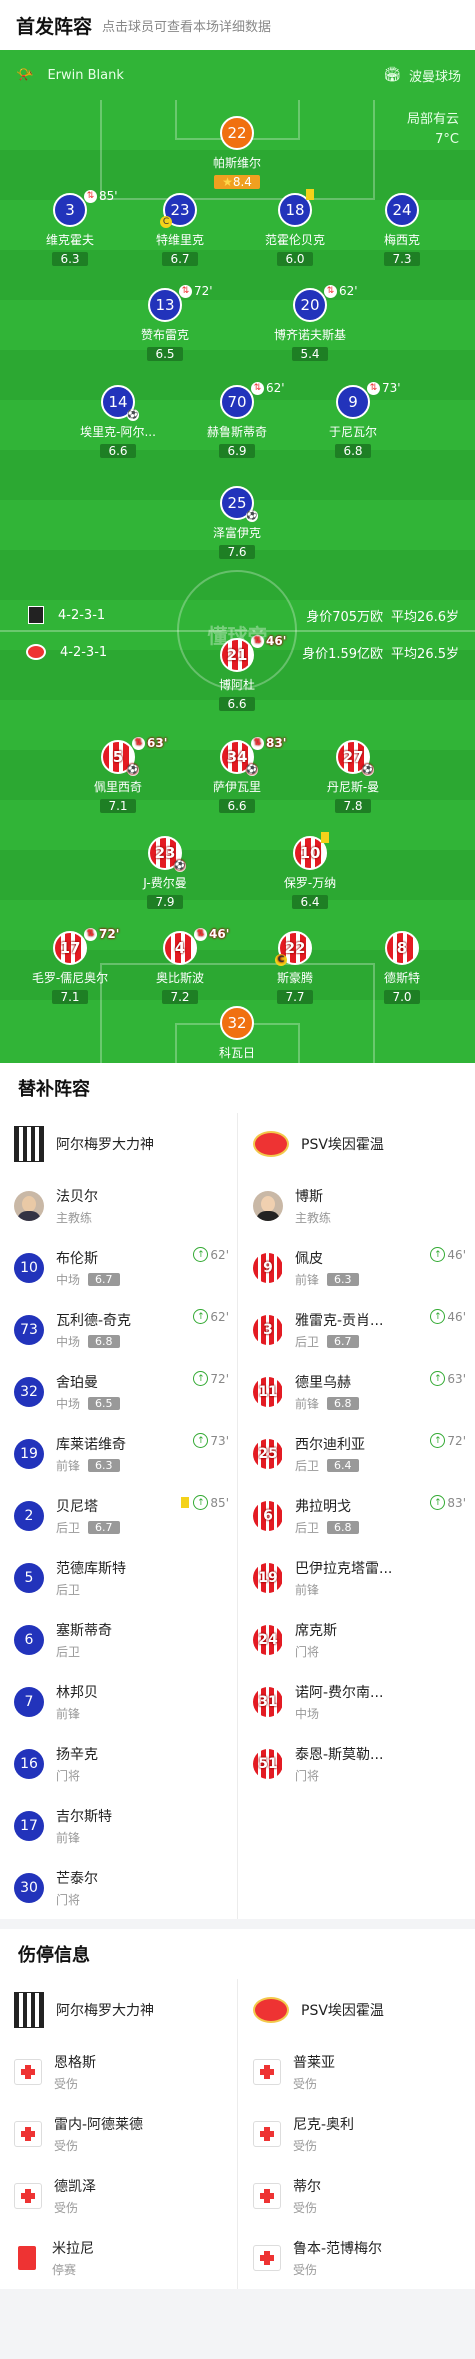 Image resolution: width=475 pixels, height=2359 pixels. I want to click on away-sub-player: 51 泰恩-斯莫勒... 门将, so click(355, 1764).